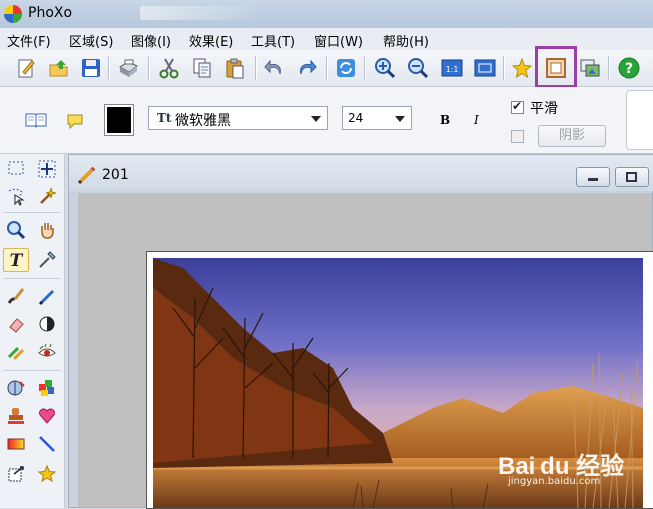 The image size is (653, 509). Describe the element at coordinates (235, 68) in the screenshot. I see `paste-icon` at that location.